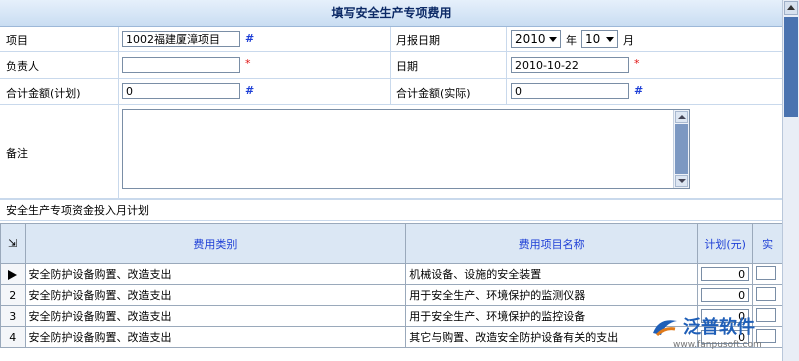 The height and width of the screenshot is (361, 799). Describe the element at coordinates (181, 65) in the screenshot. I see `owner-field` at that location.